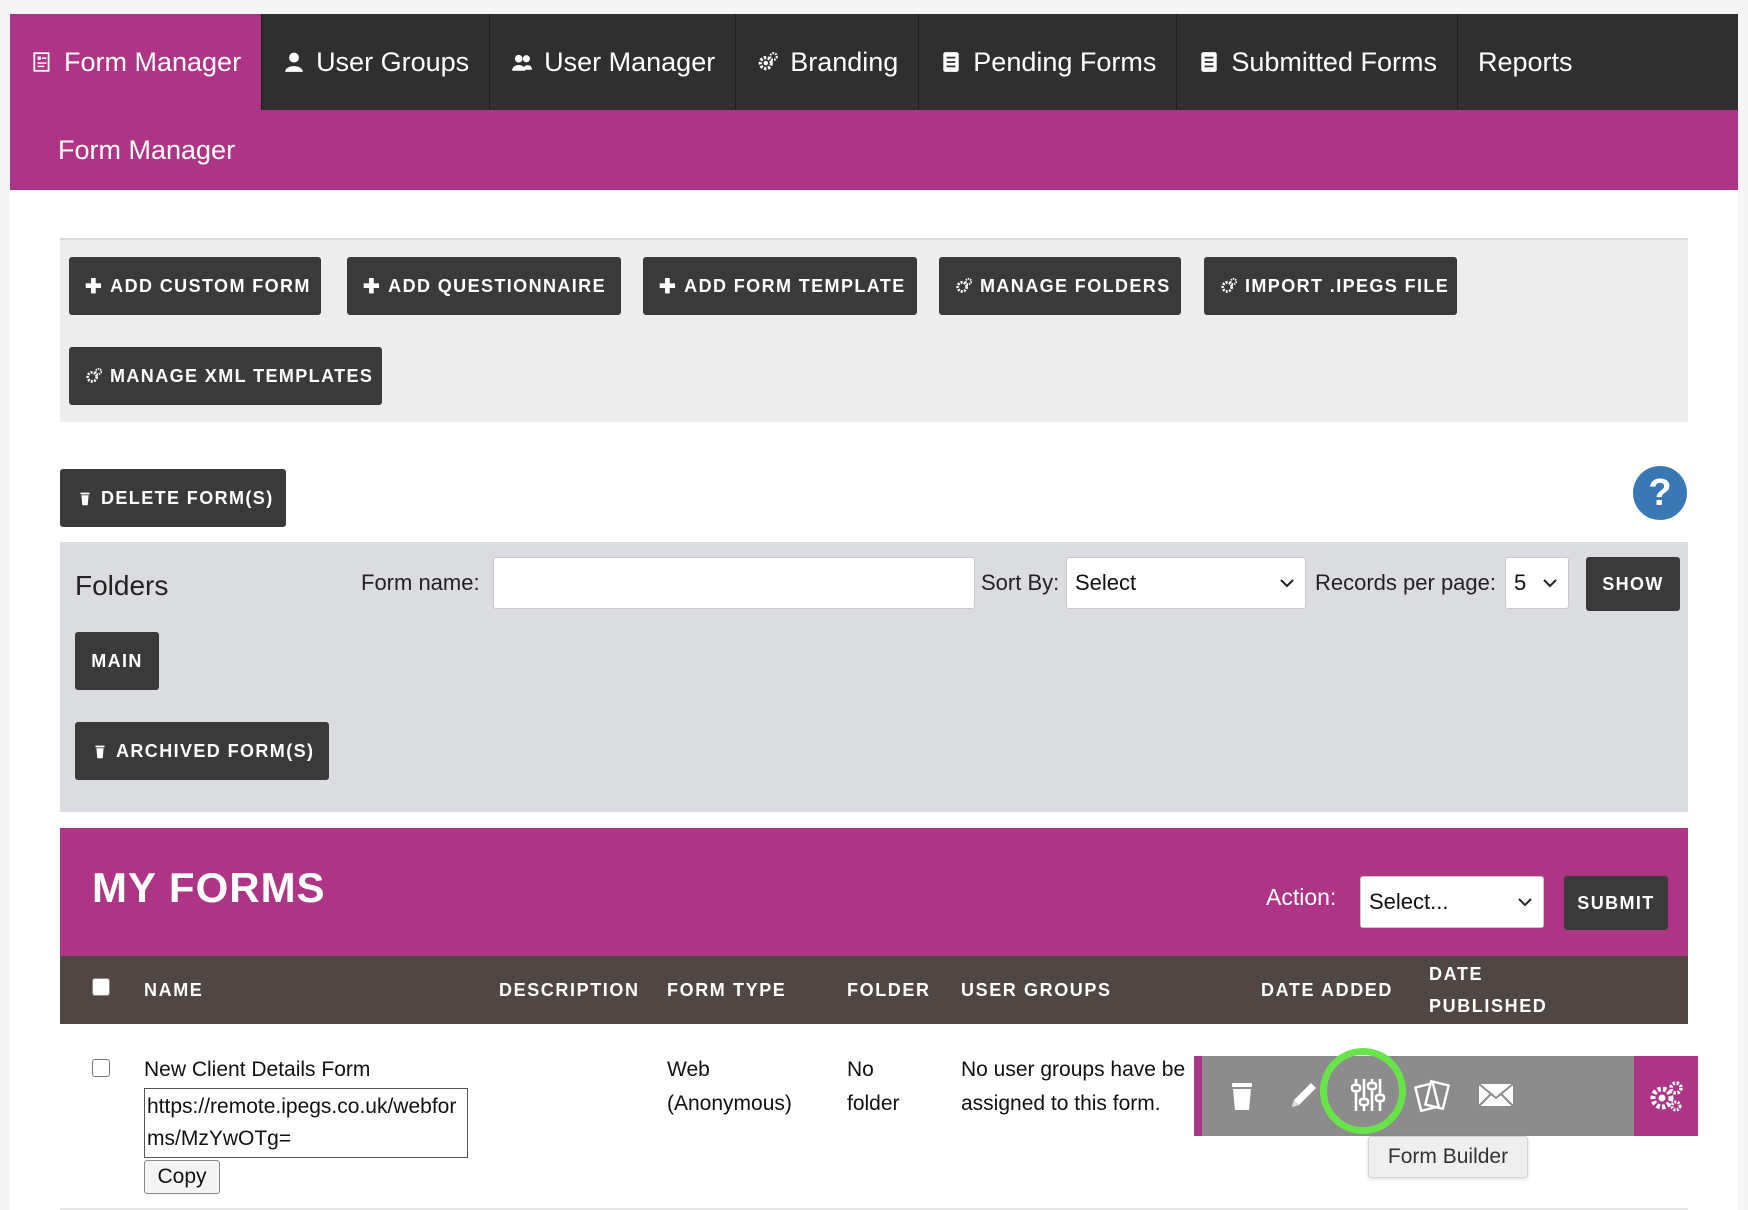 The width and height of the screenshot is (1748, 1210). Describe the element at coordinates (1065, 61) in the screenshot. I see `nav-label: Pending Forms` at that location.